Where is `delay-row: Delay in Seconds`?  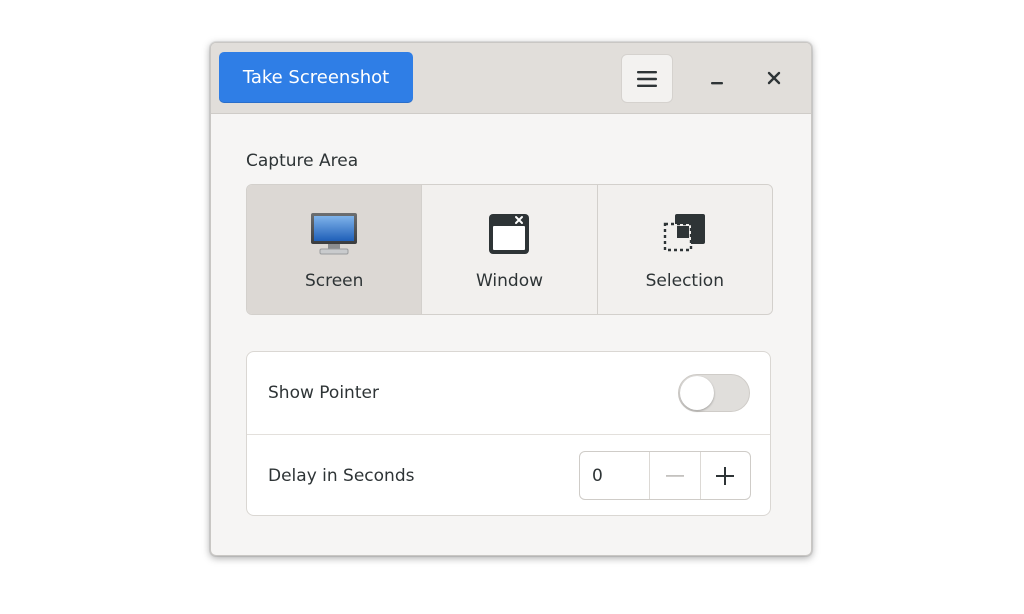 delay-row: Delay in Seconds is located at coordinates (508, 475).